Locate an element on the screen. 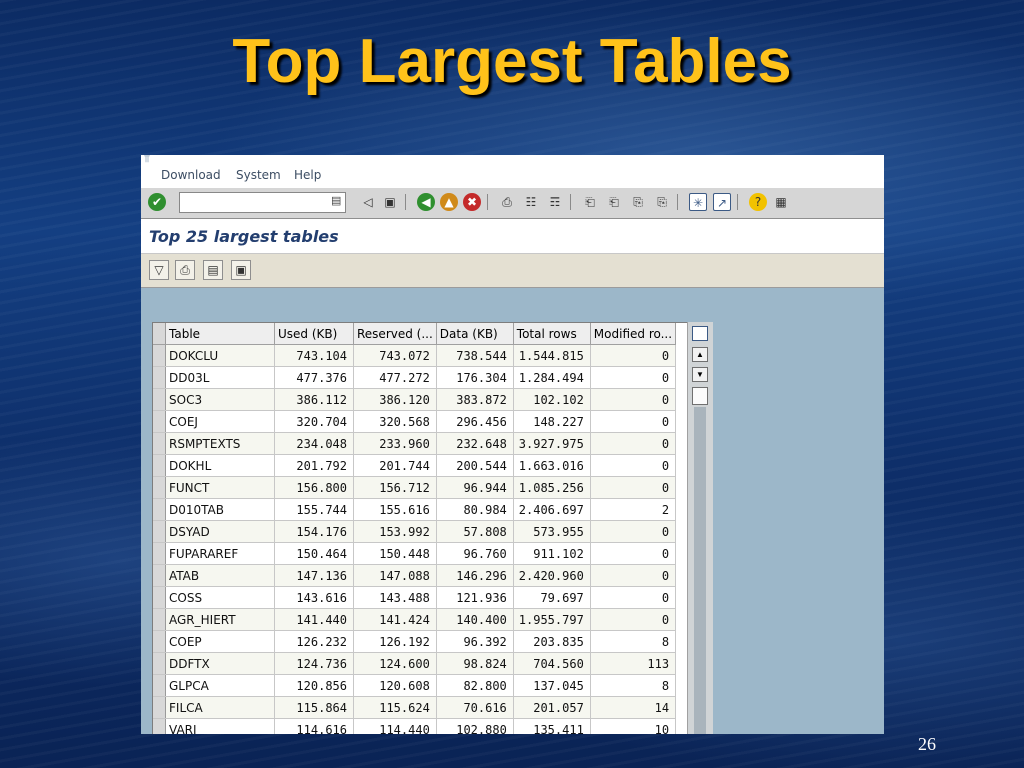  total-rows-cell: 1.284.494 is located at coordinates (552, 377).